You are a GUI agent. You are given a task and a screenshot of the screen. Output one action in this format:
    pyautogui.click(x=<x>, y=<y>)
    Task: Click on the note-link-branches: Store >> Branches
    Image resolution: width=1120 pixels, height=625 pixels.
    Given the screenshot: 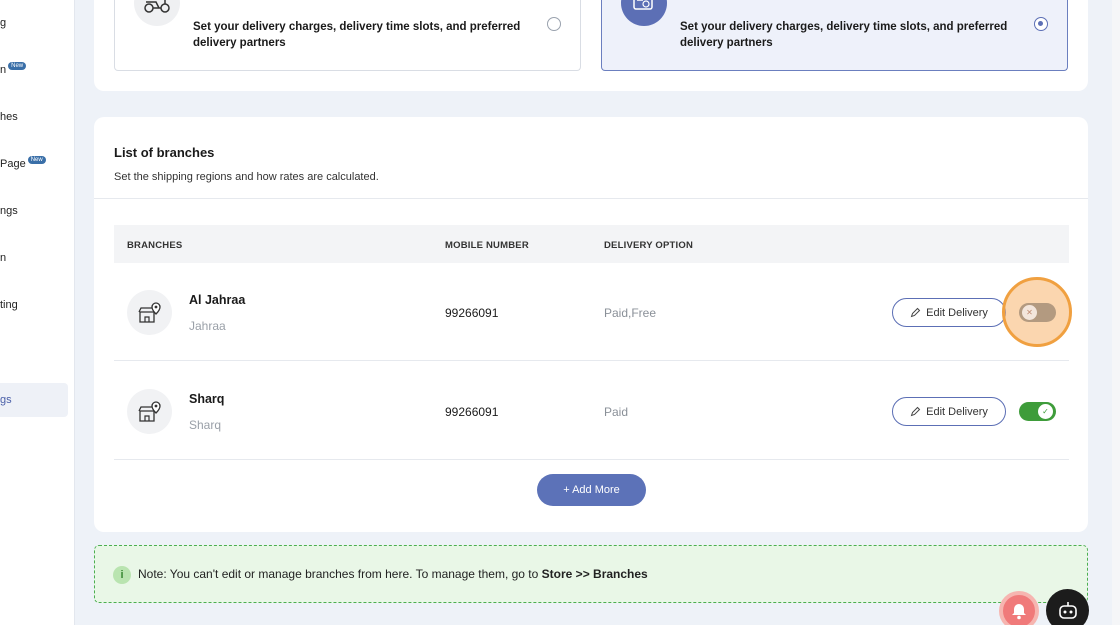 What is the action you would take?
    pyautogui.click(x=595, y=574)
    